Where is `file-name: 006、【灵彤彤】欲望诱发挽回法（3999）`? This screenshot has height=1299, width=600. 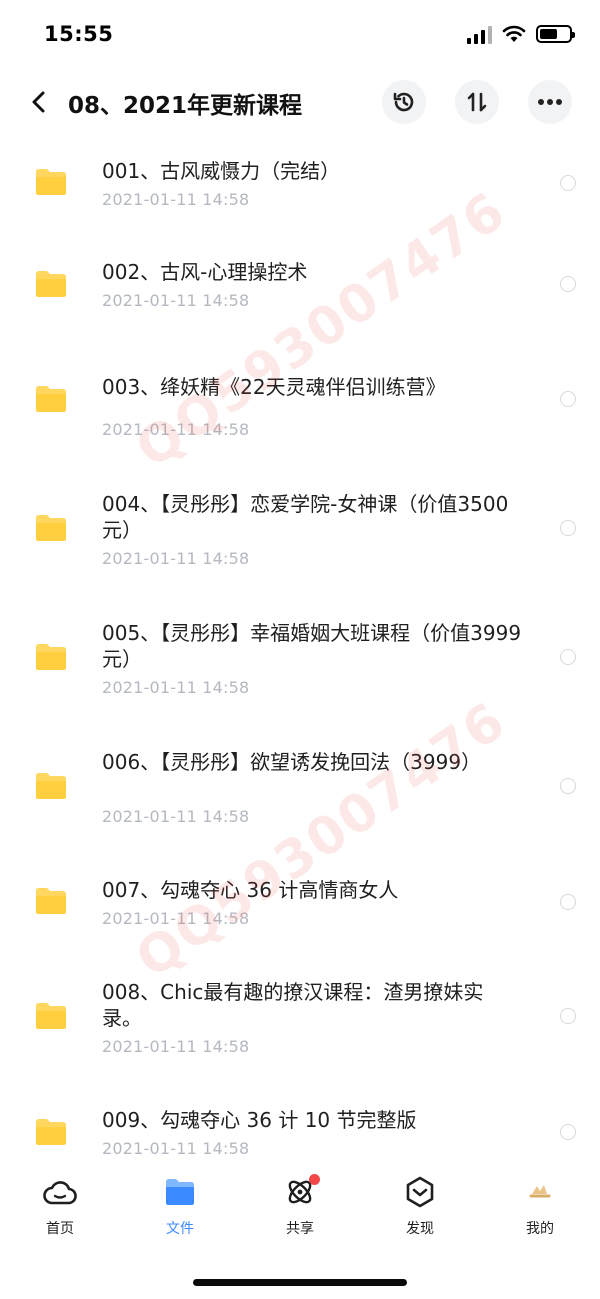
file-name: 006、【灵彤彤】欲望诱发挽回法（3999） is located at coordinates (292, 762).